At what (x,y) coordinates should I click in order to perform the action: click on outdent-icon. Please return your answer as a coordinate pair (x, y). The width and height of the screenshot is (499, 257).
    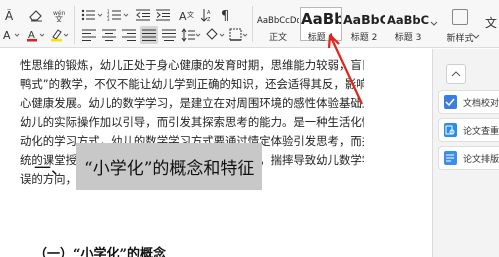
    Looking at the image, I should click on (143, 15).